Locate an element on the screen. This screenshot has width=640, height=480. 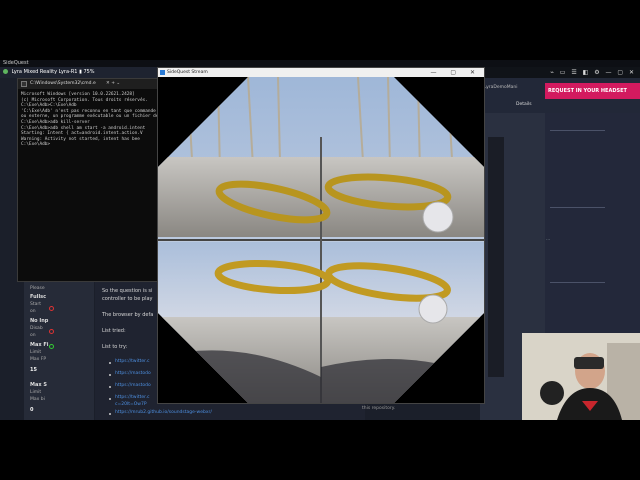
browser-tab-strip: ⌁ ▭ ☰ ◧ ⚙ — ▢ ✕ is located at coordinates (560, 72).